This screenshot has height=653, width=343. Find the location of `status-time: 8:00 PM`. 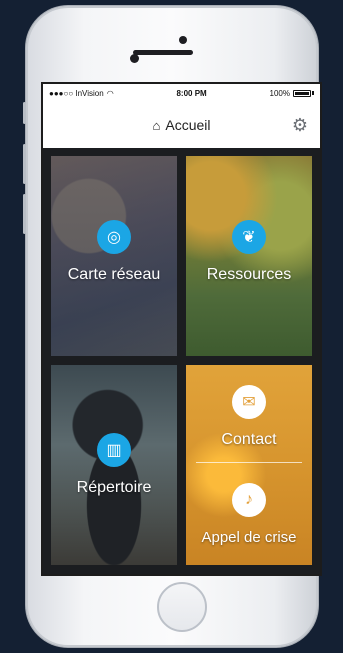

status-time: 8:00 PM is located at coordinates (191, 93).